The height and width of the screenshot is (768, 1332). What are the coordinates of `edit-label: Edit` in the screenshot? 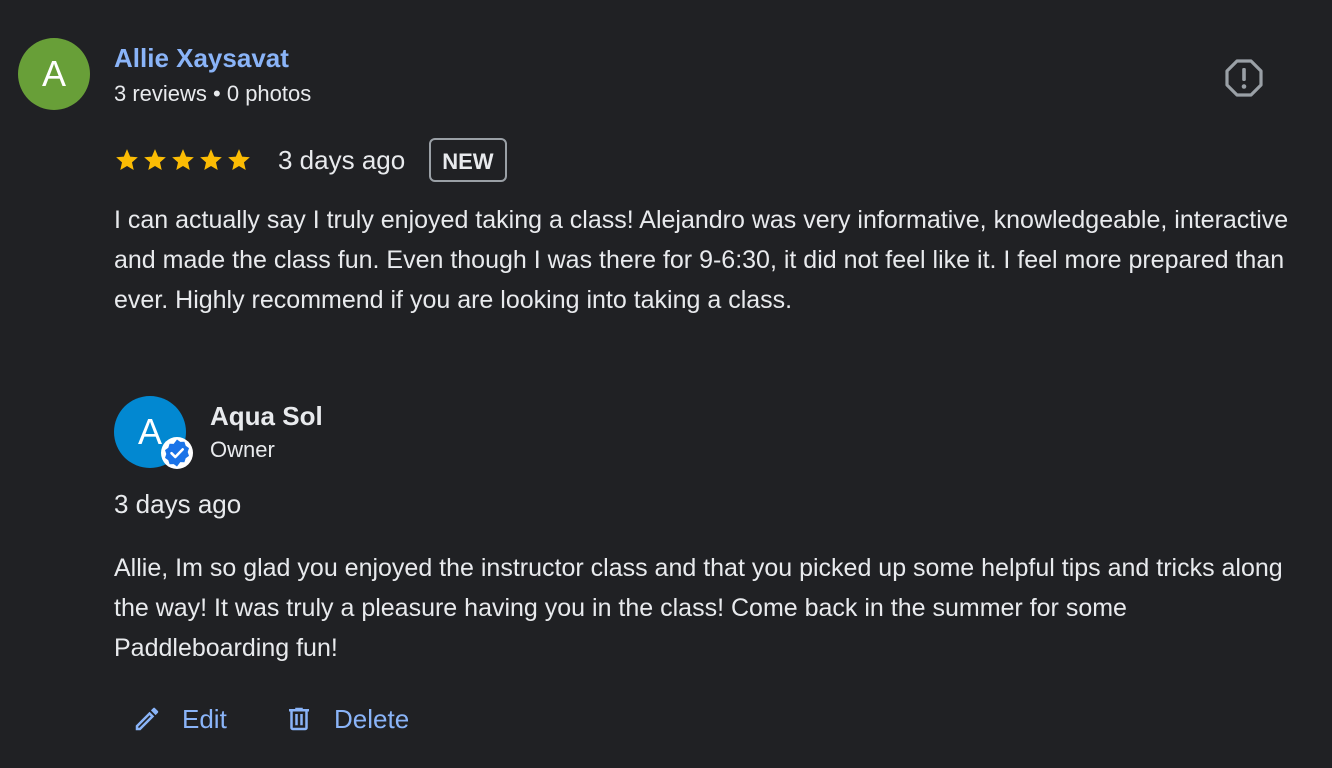 It's located at (204, 718).